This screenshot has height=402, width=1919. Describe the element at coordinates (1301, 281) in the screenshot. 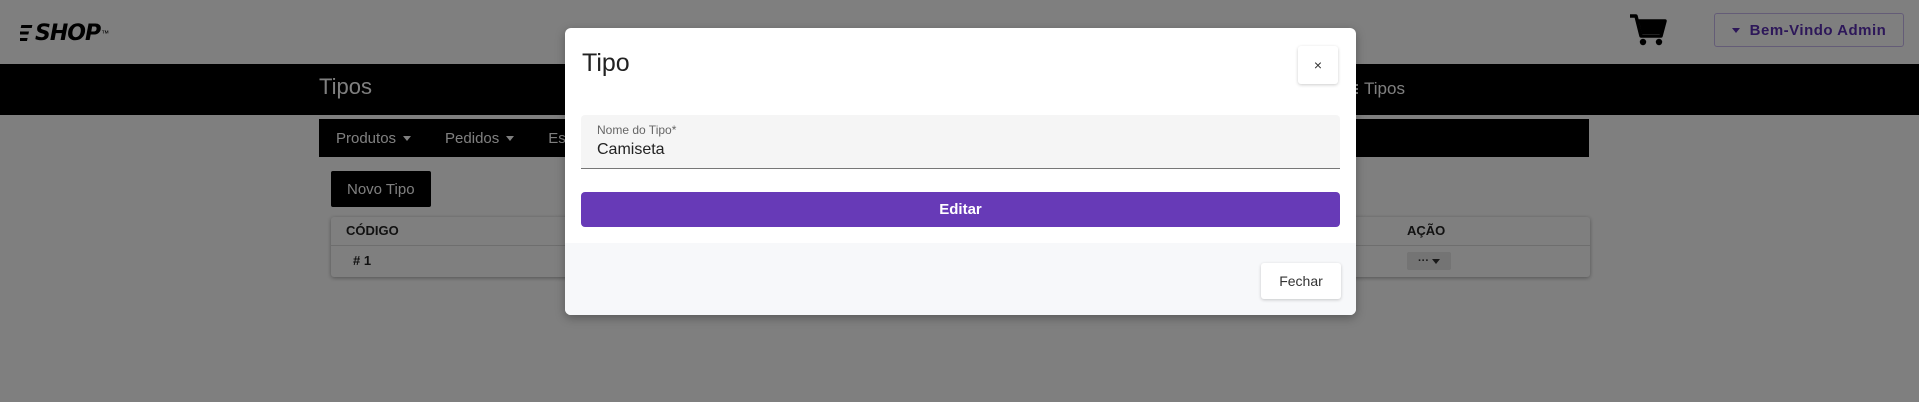

I see `close-button: Fechar` at that location.